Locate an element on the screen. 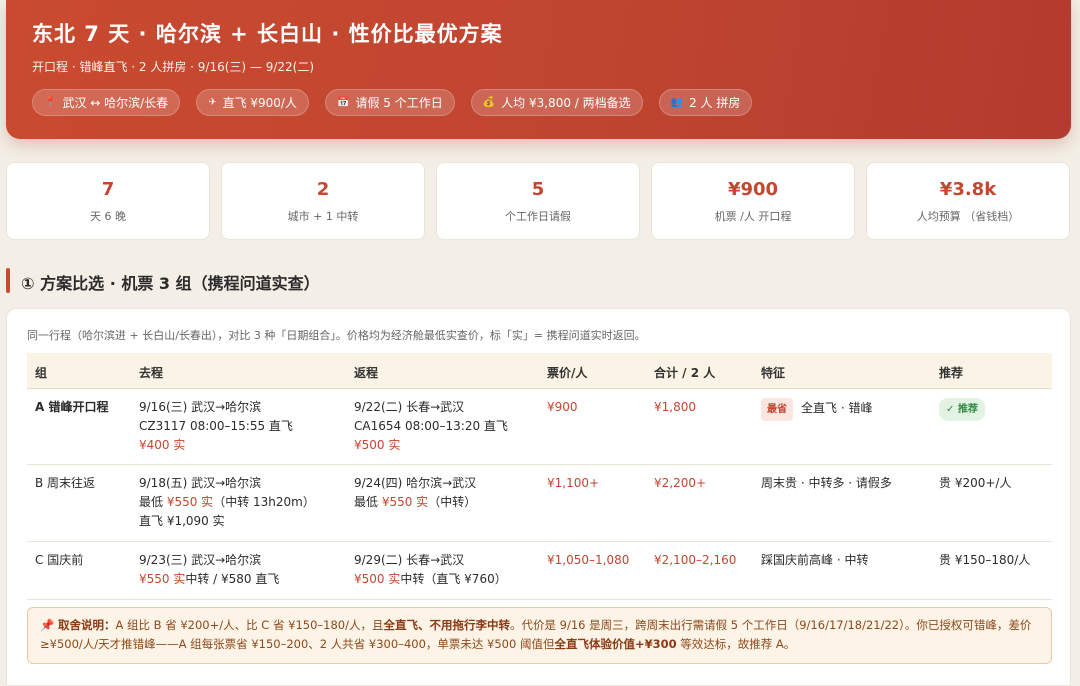 This screenshot has height=686, width=1080. chip-flight: ✈ 直飞 ¥900/人 is located at coordinates (252, 102).